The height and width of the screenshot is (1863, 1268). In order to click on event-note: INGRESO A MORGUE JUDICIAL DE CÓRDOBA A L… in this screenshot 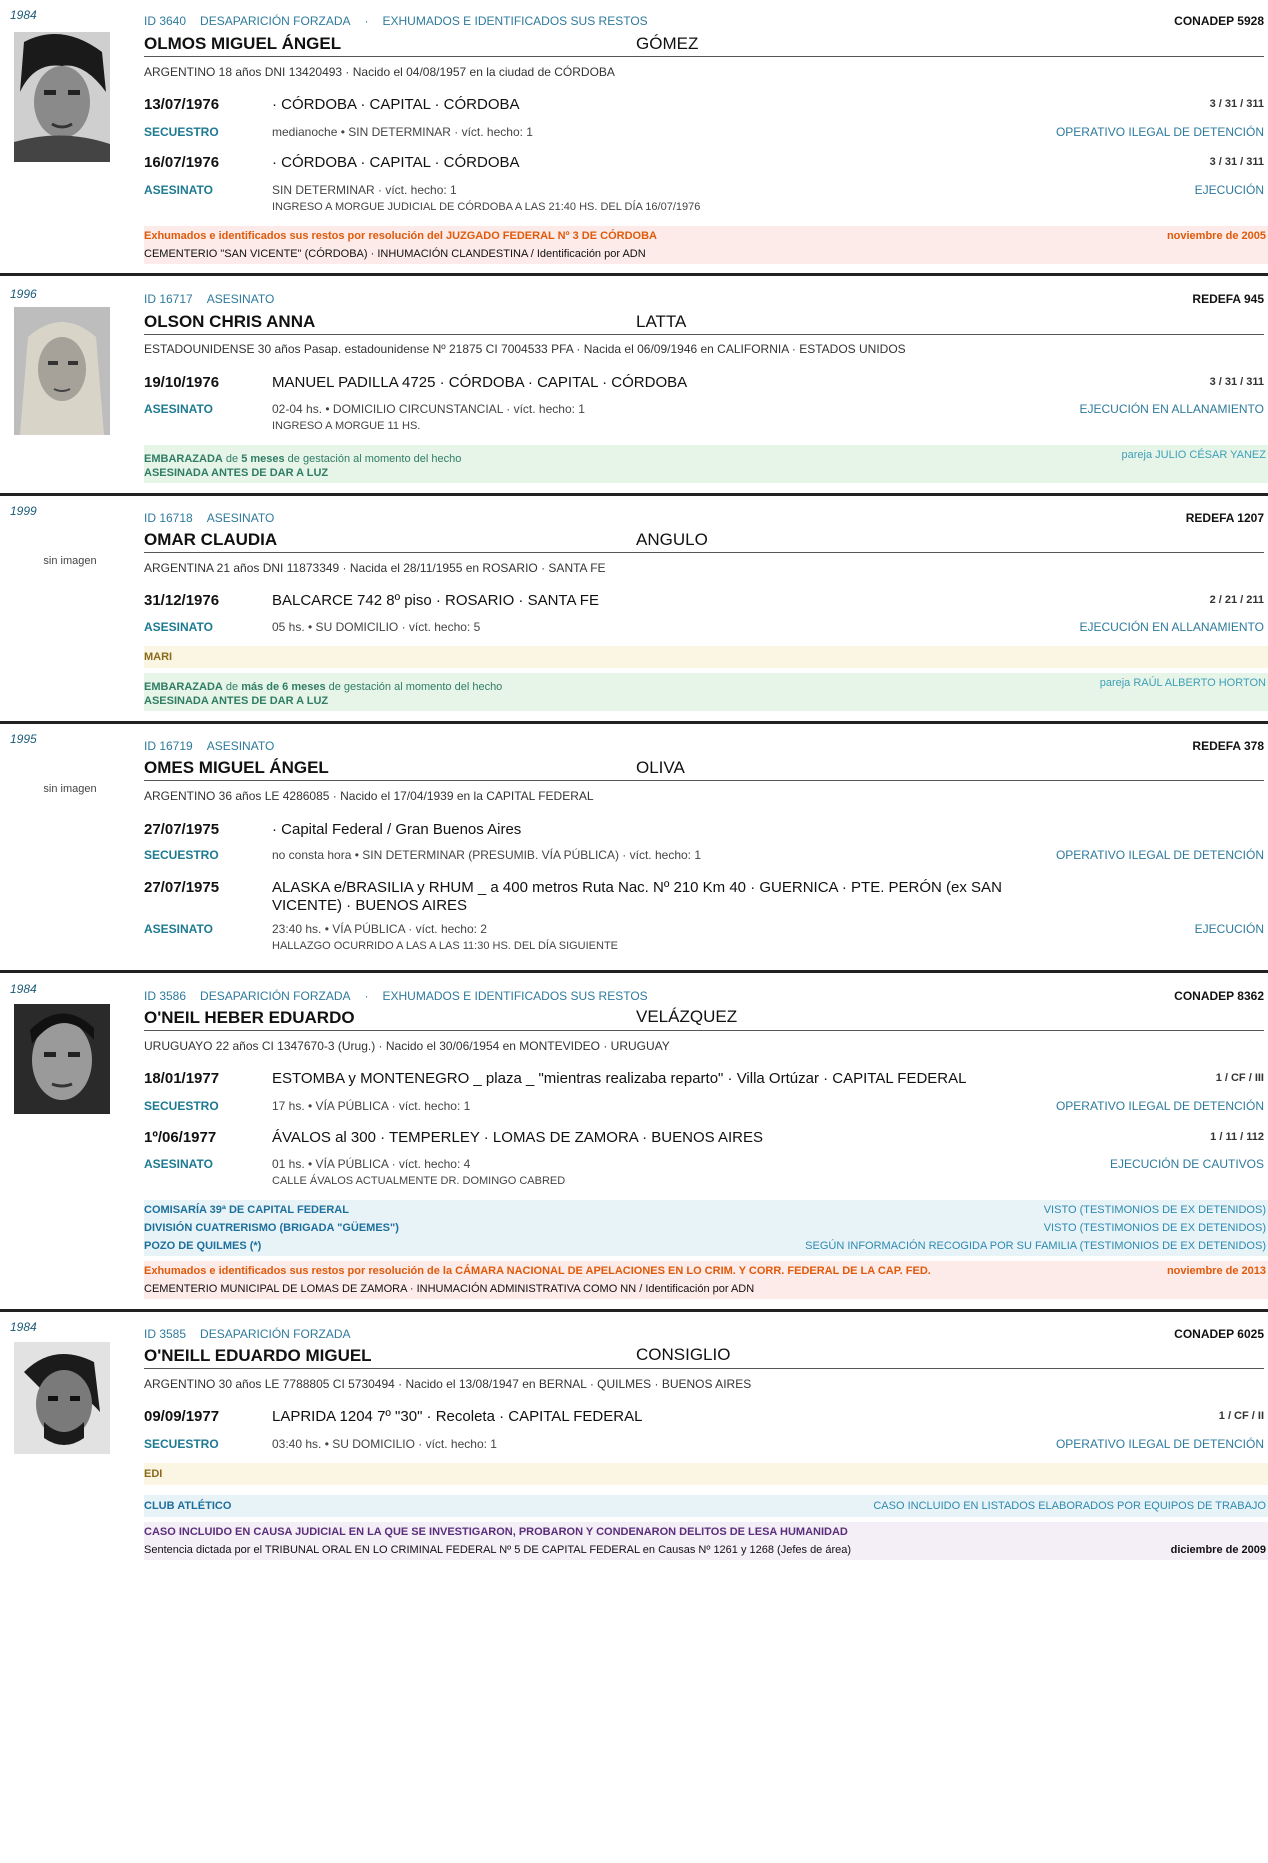, I will do `click(486, 207)`.